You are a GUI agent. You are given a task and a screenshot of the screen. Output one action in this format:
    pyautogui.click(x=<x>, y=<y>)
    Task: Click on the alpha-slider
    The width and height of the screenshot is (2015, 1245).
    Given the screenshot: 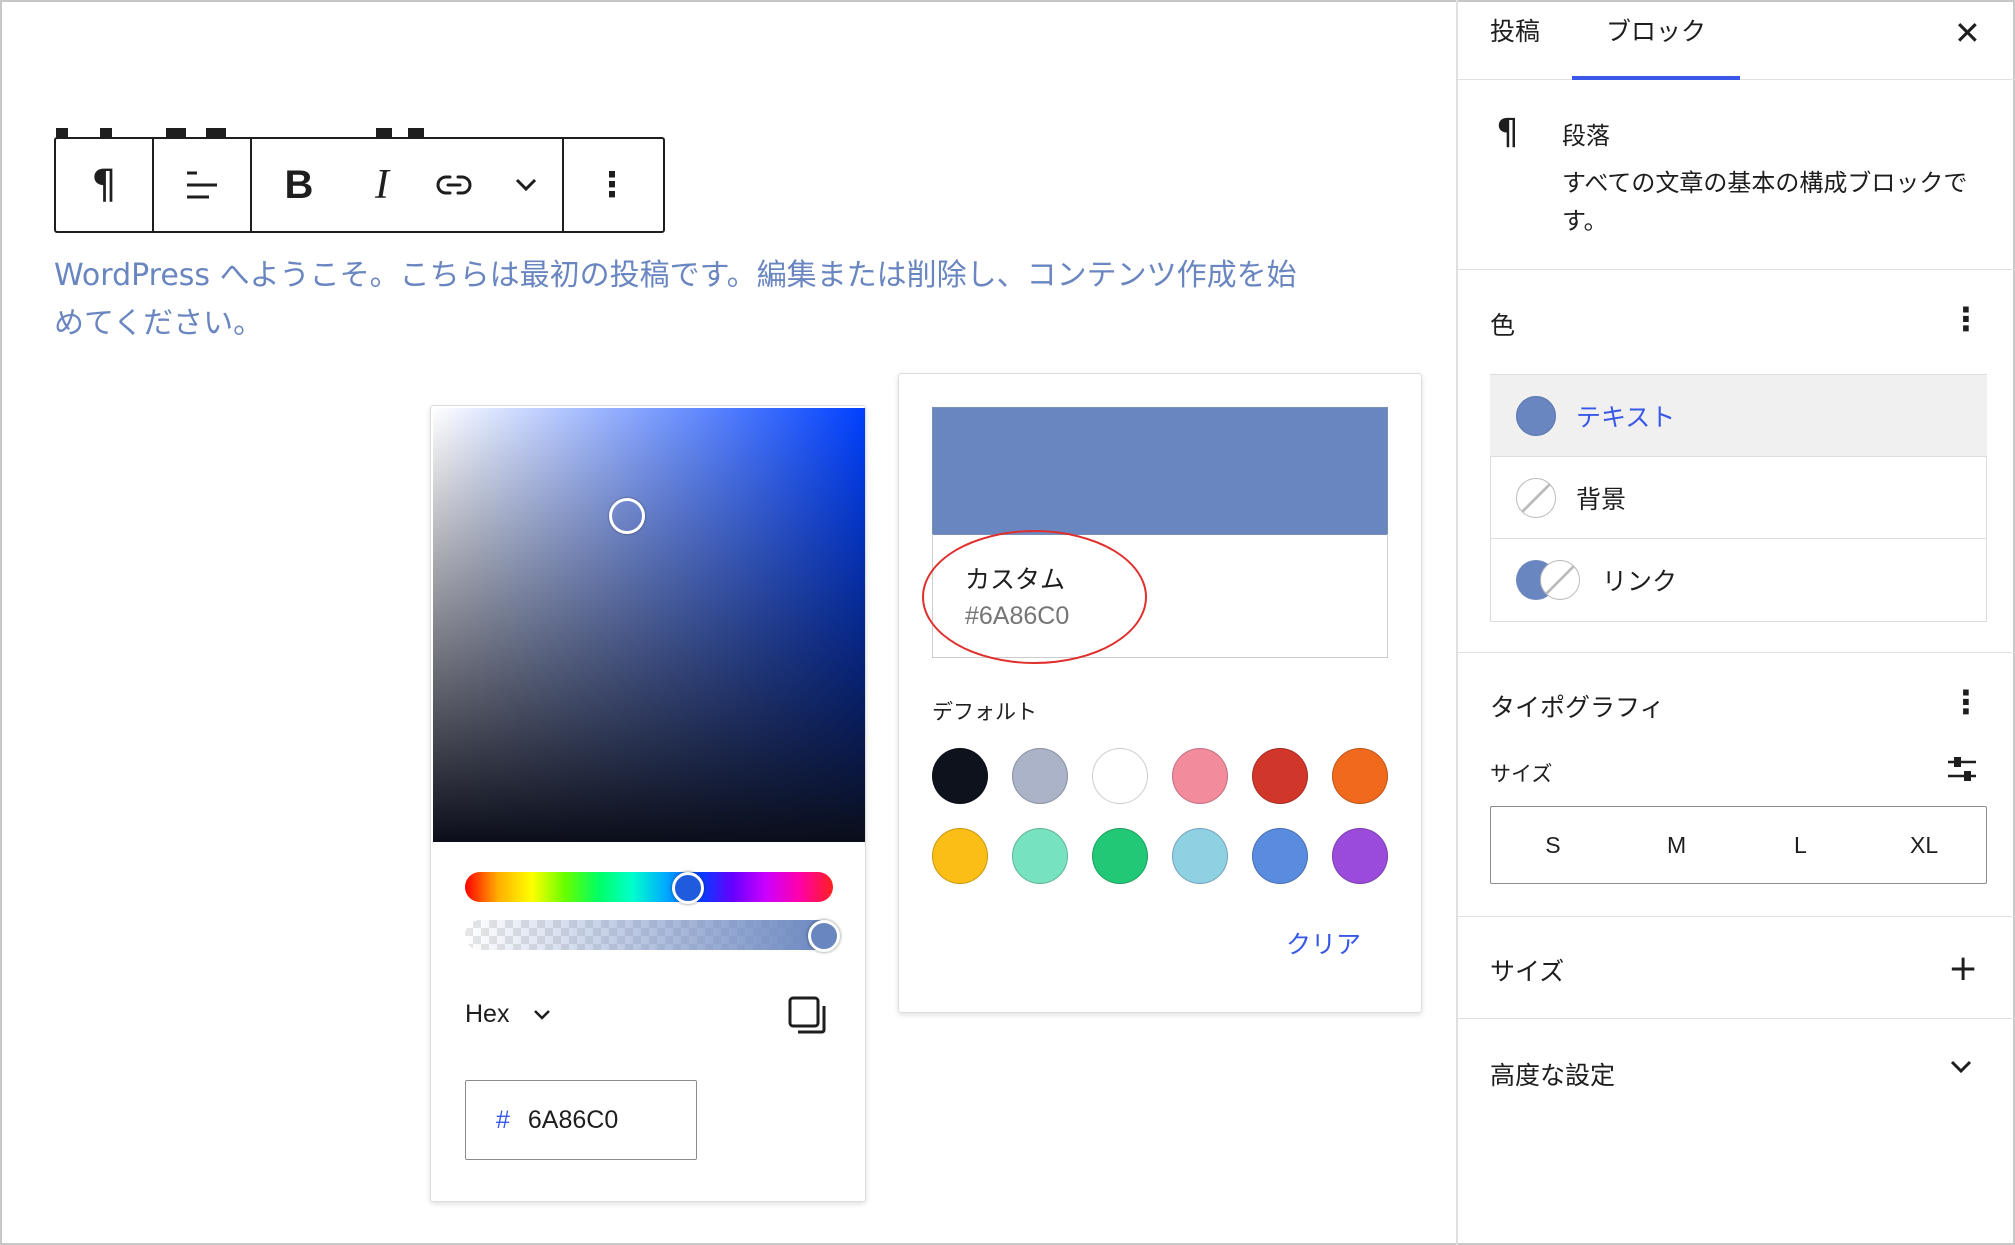 What is the action you would take?
    pyautogui.click(x=649, y=935)
    